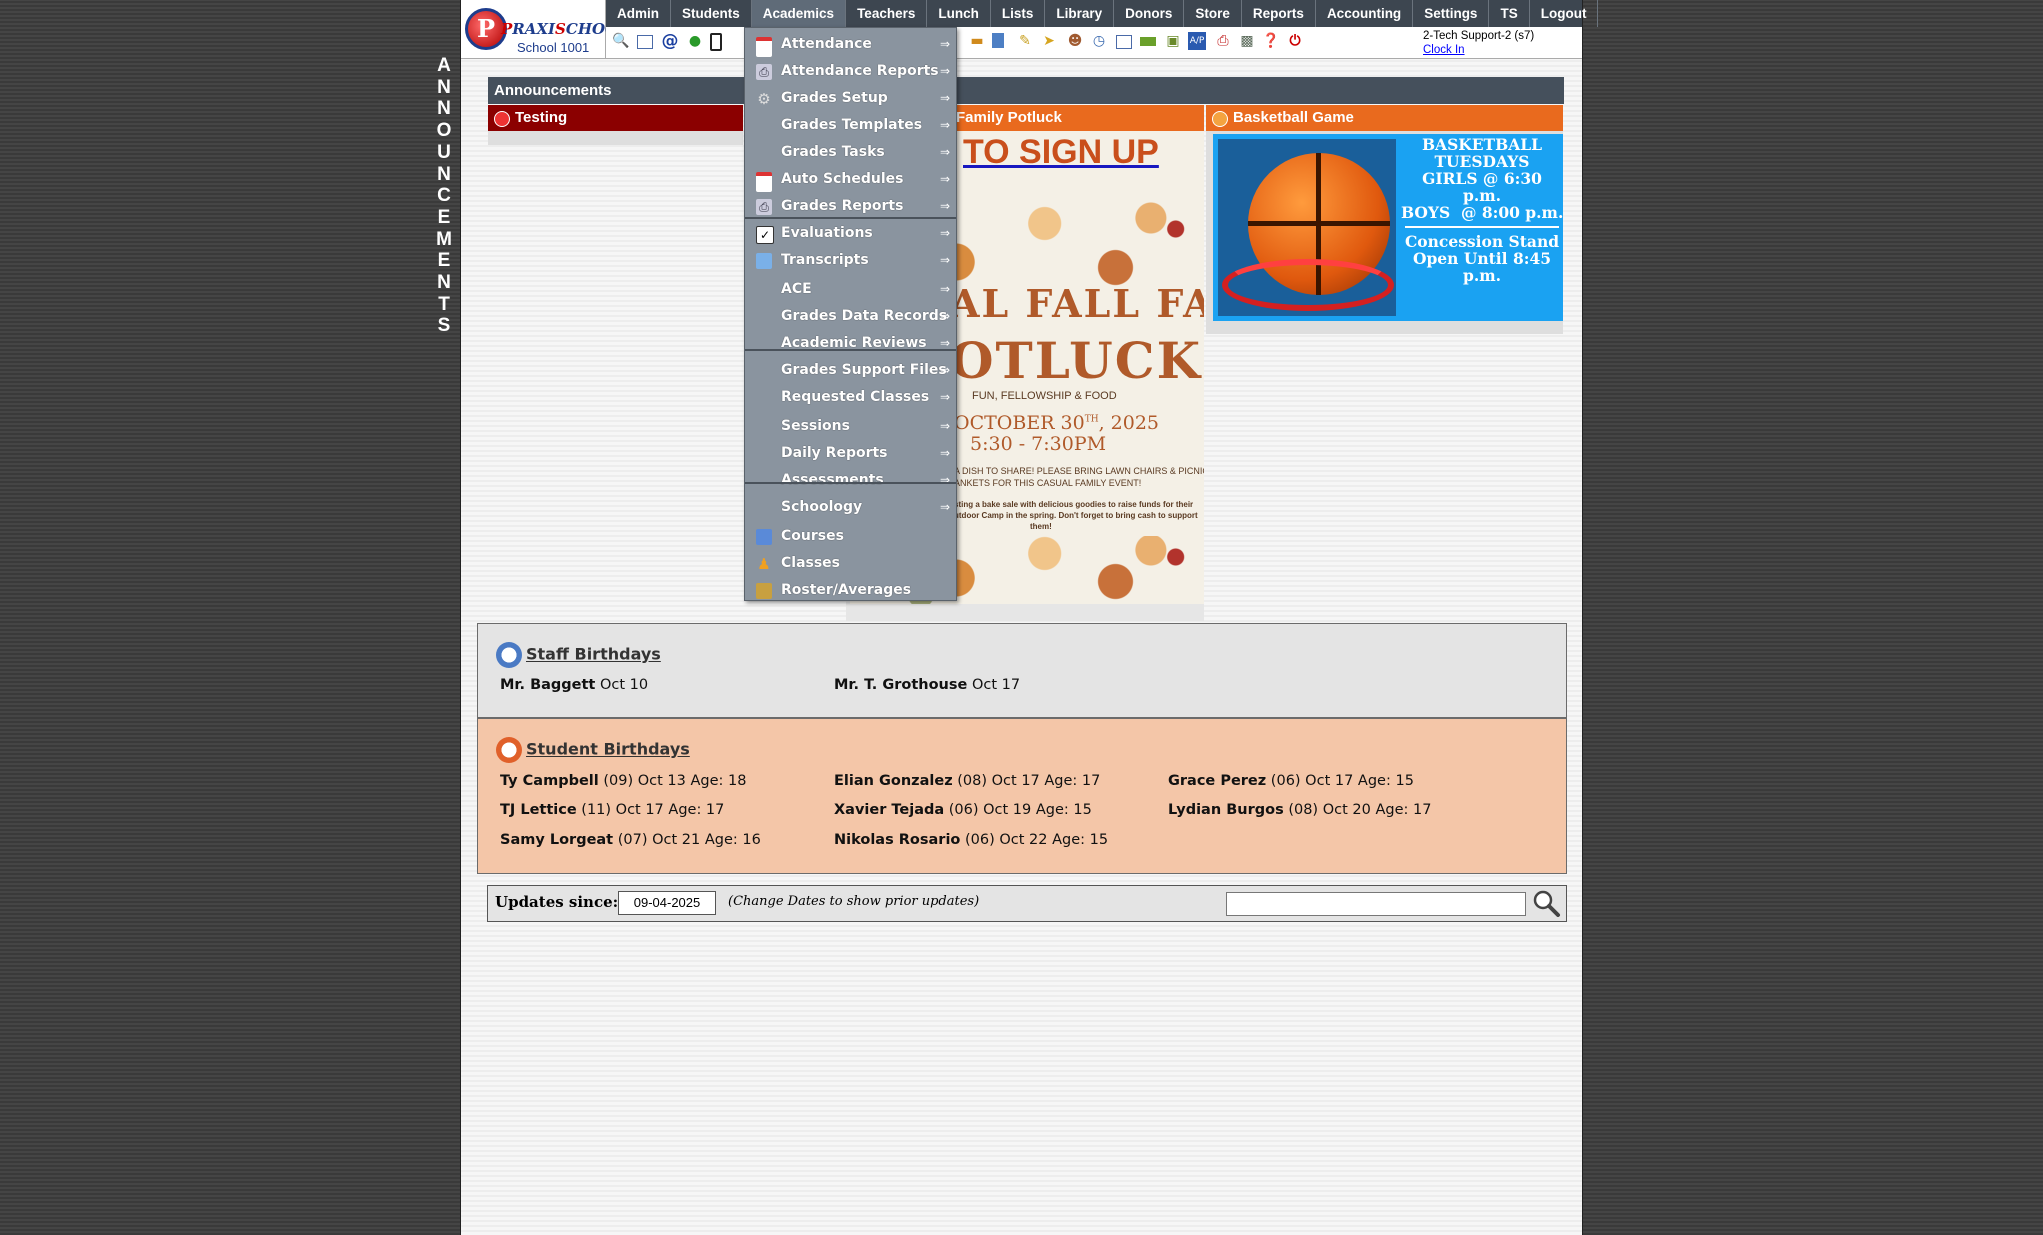  What do you see at coordinates (850, 99) in the screenshot?
I see `dropdown-item-grades-setup: ⚙ Grades Setup ⇒` at bounding box center [850, 99].